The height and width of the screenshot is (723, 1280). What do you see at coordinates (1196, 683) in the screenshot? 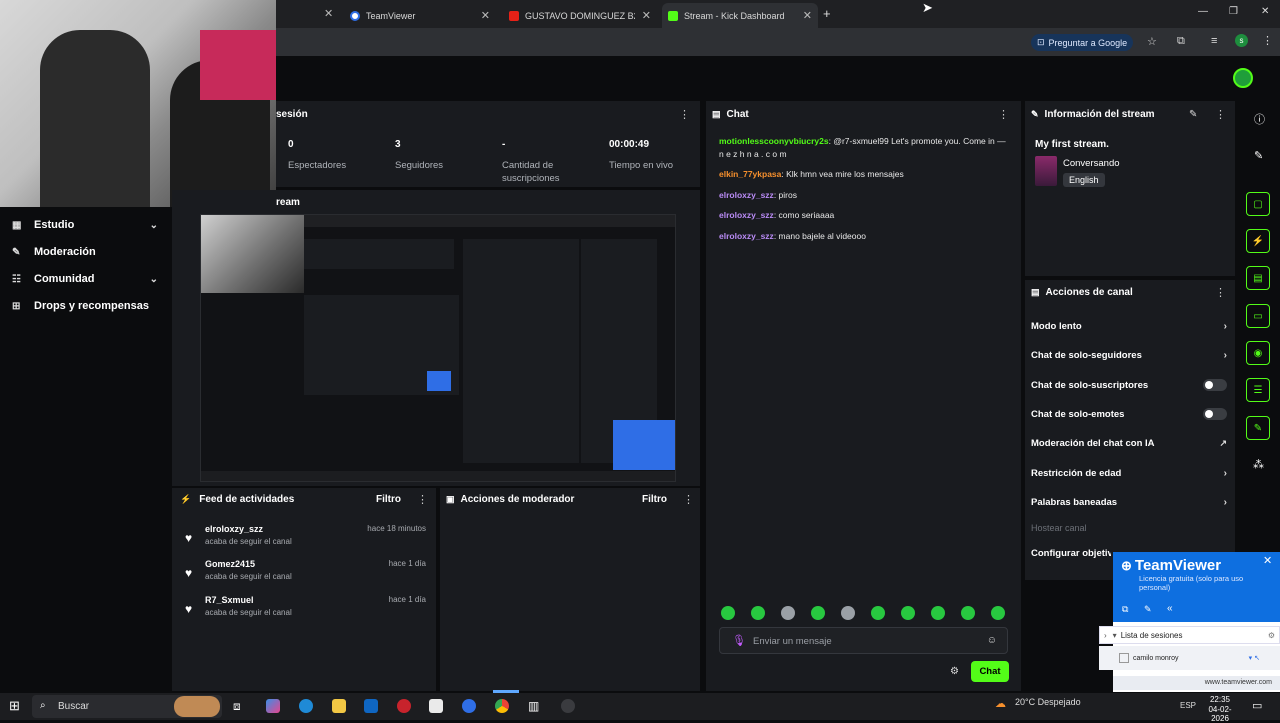
I see `teamviewer-url: www.teamviewer.com` at bounding box center [1196, 683].